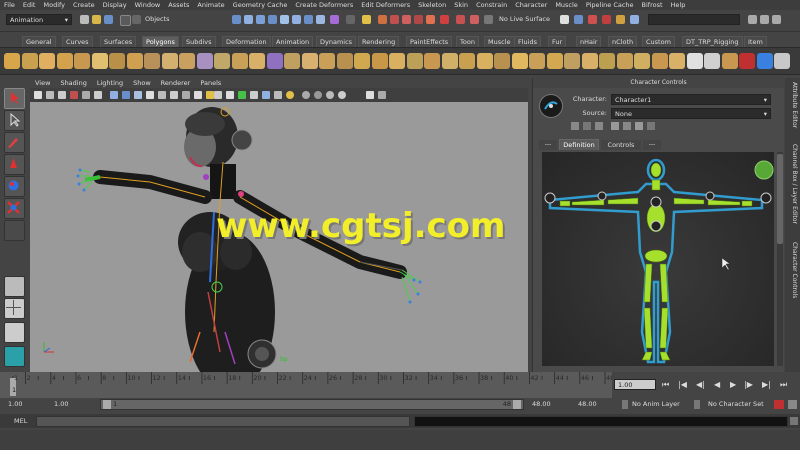  What do you see at coordinates (14, 120) in the screenshot?
I see `lasso-tool-icon` at bounding box center [14, 120].